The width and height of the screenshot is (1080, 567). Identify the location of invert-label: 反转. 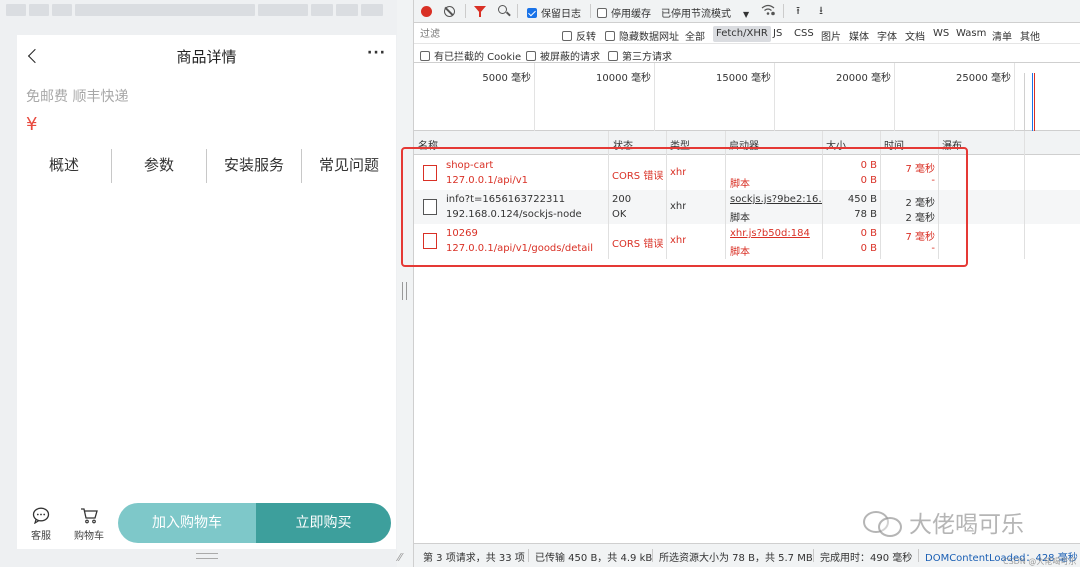
(586, 37).